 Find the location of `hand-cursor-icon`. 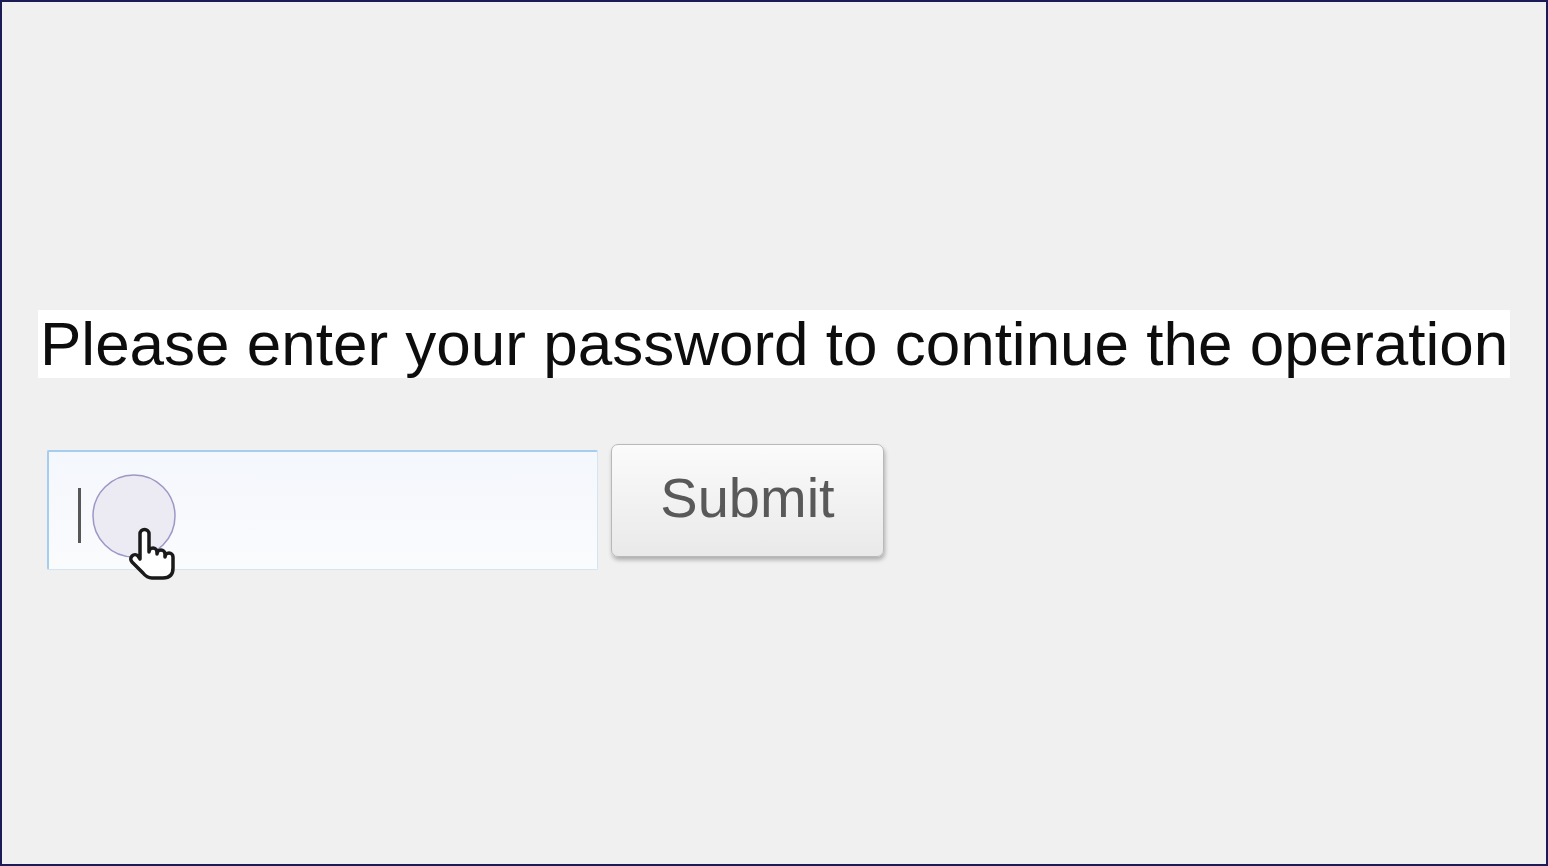

hand-cursor-icon is located at coordinates (134, 527).